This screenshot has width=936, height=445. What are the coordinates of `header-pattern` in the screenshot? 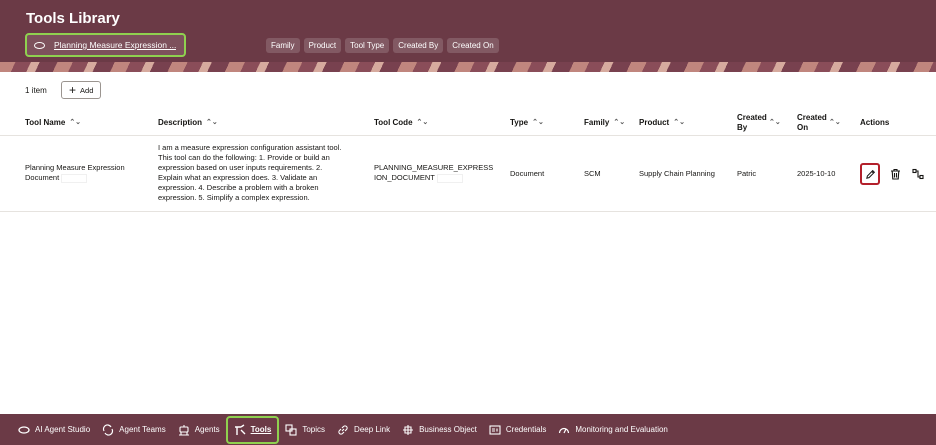 It's located at (468, 67).